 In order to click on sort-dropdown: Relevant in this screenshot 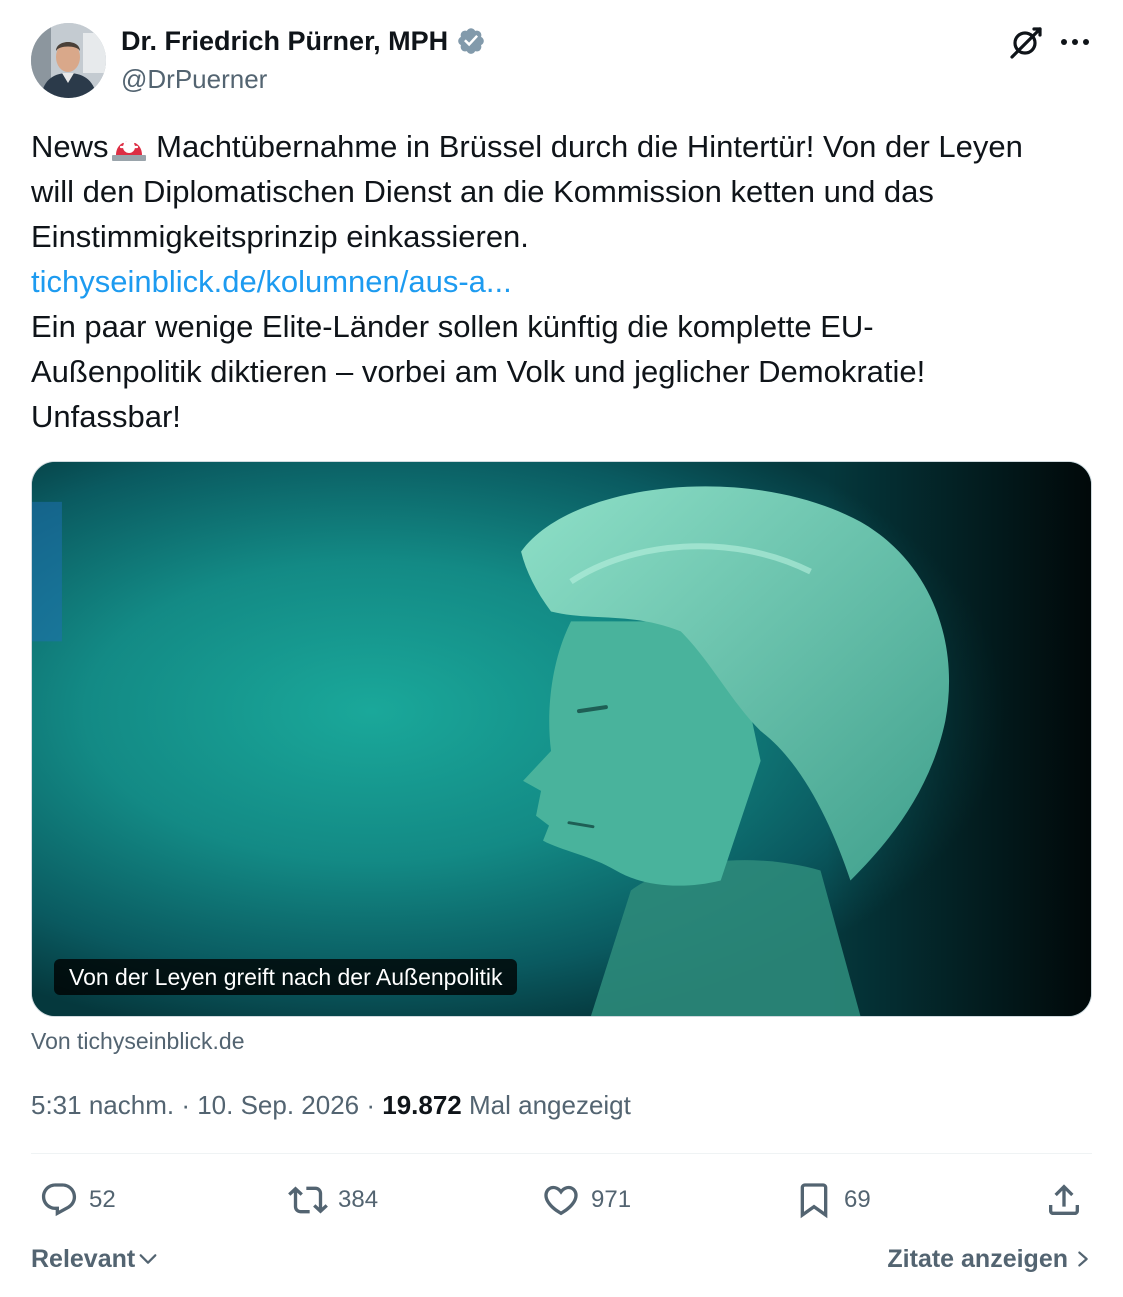, I will do `click(95, 1259)`.